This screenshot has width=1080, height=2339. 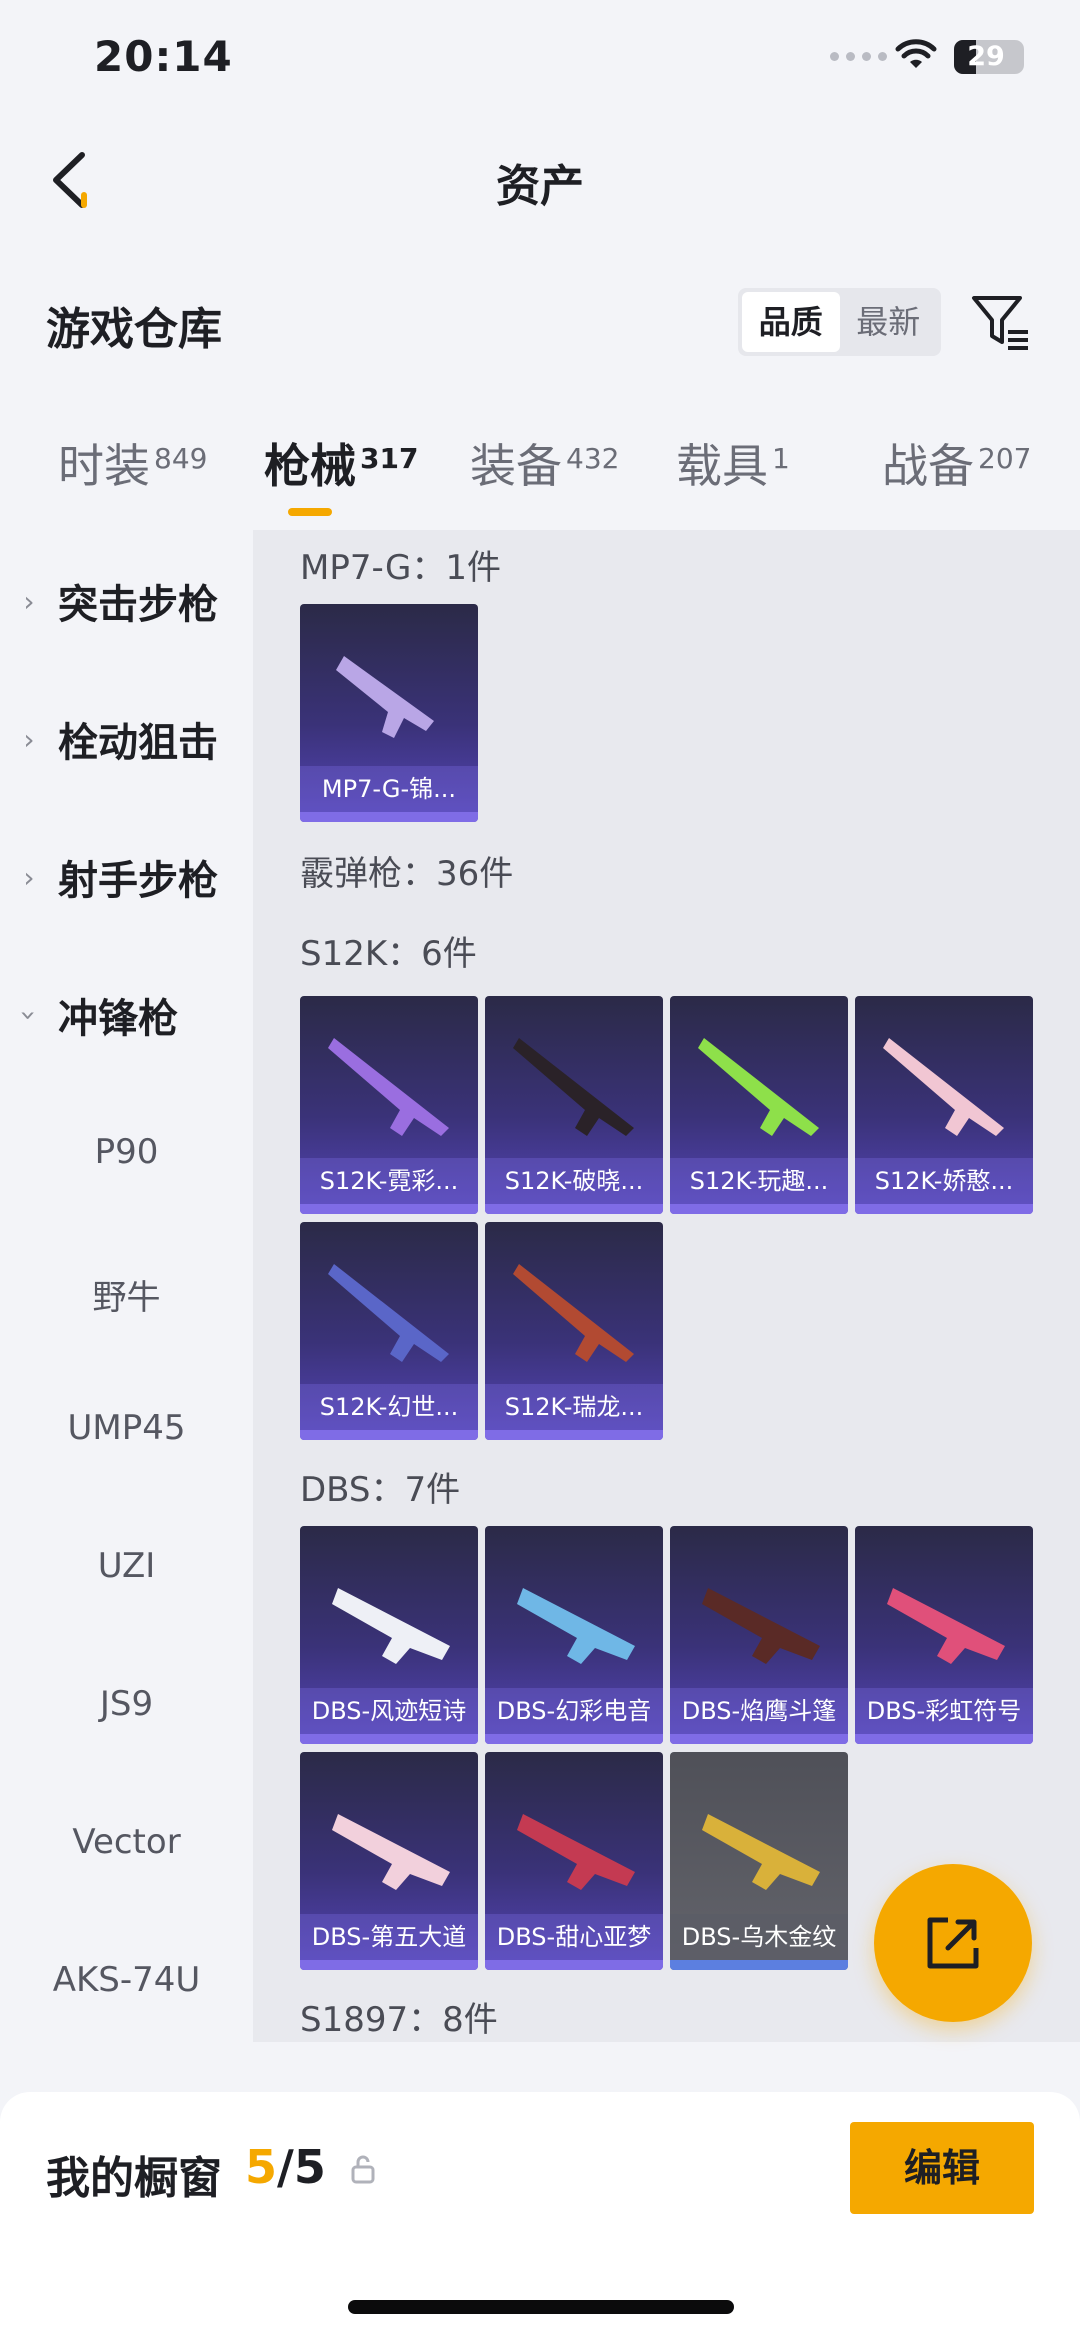 What do you see at coordinates (722, 466) in the screenshot?
I see `tab-label: 载具` at bounding box center [722, 466].